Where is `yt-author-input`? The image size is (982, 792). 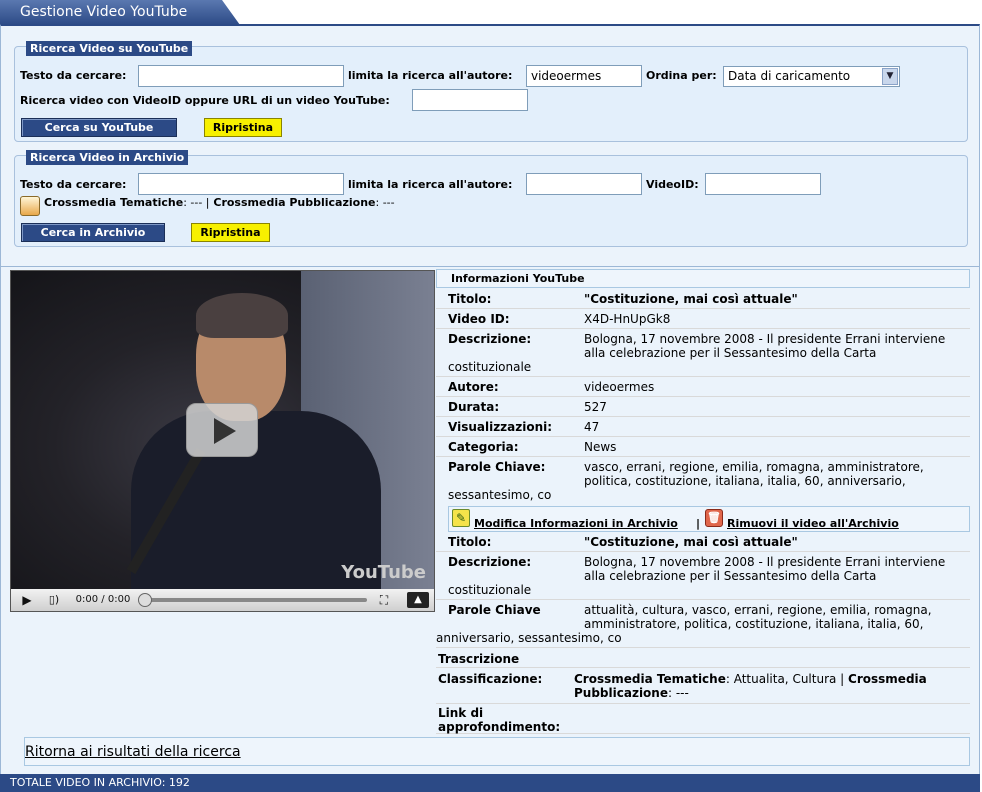
yt-author-input is located at coordinates (584, 76).